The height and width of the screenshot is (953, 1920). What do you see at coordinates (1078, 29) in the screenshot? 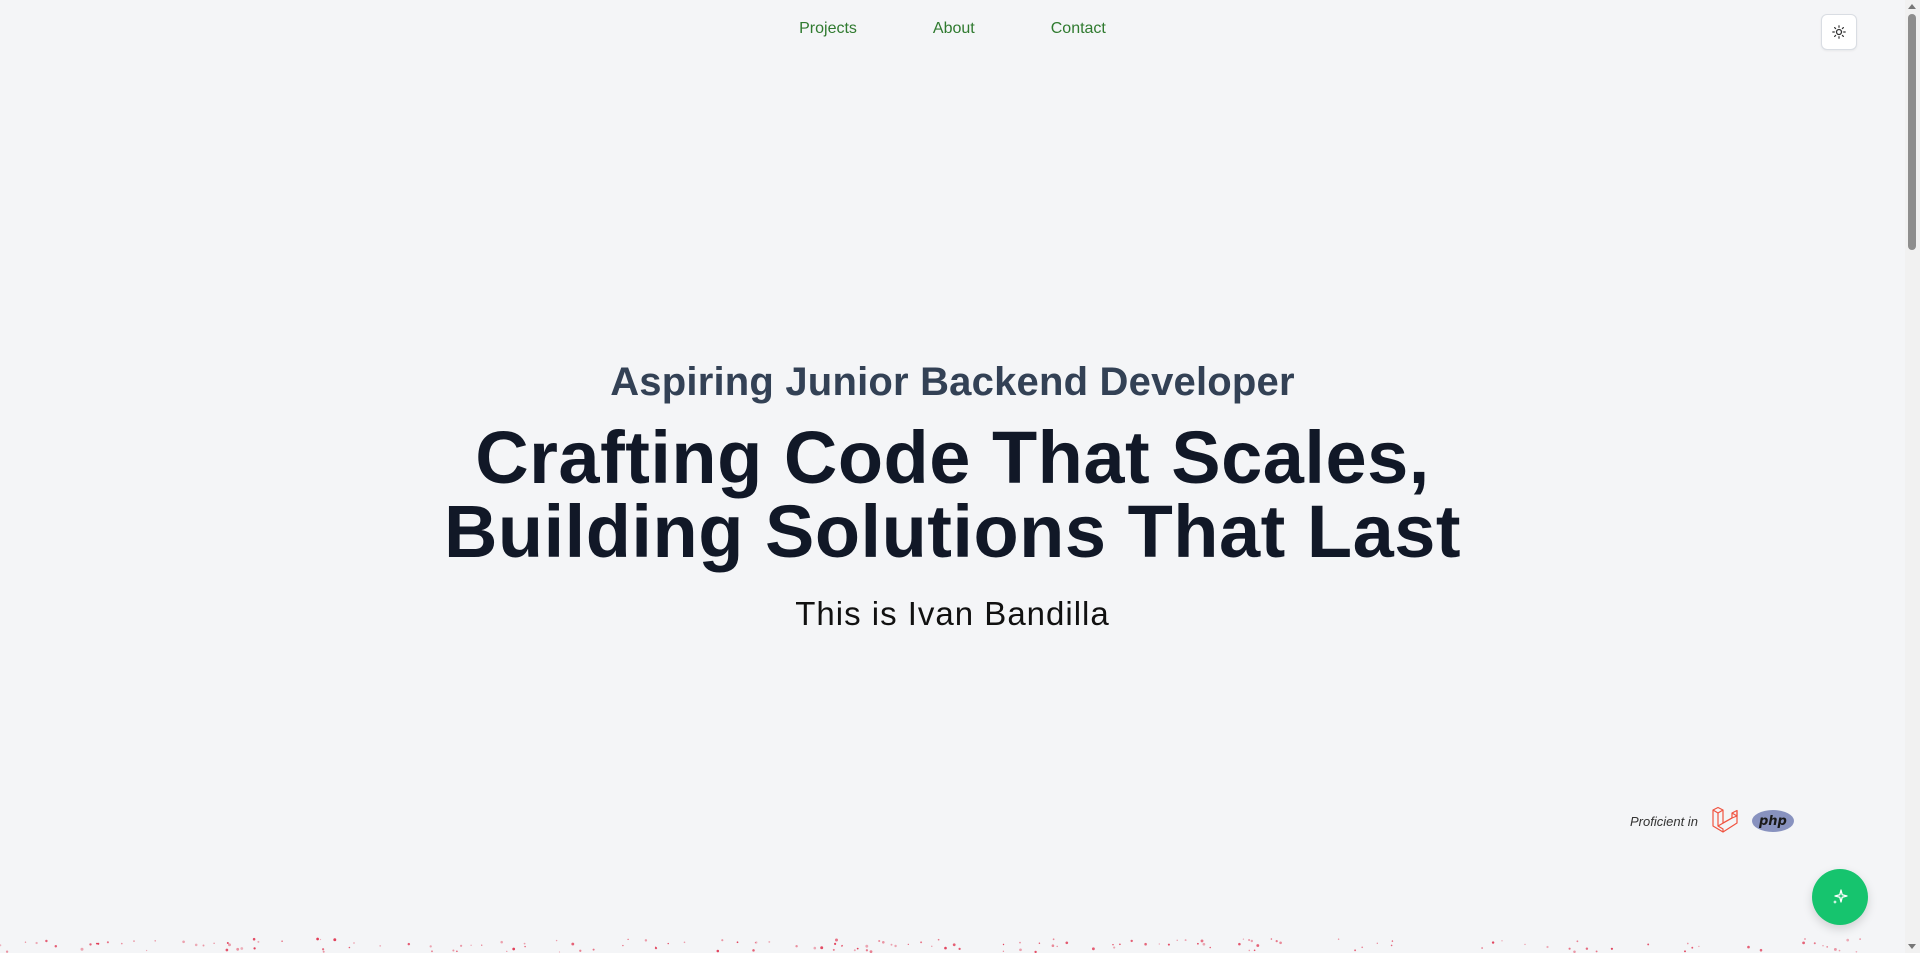
I see `nav-link-contact: Contact` at bounding box center [1078, 29].